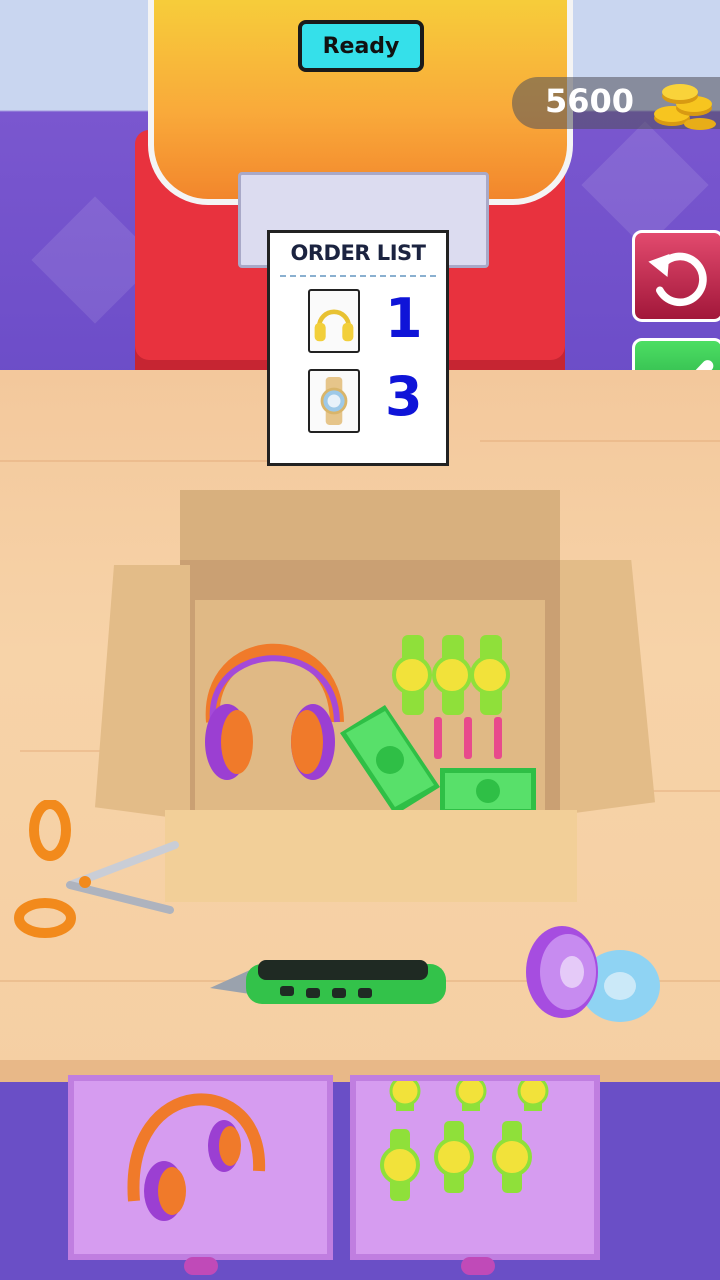  I want to click on undo-button, so click(676, 276).